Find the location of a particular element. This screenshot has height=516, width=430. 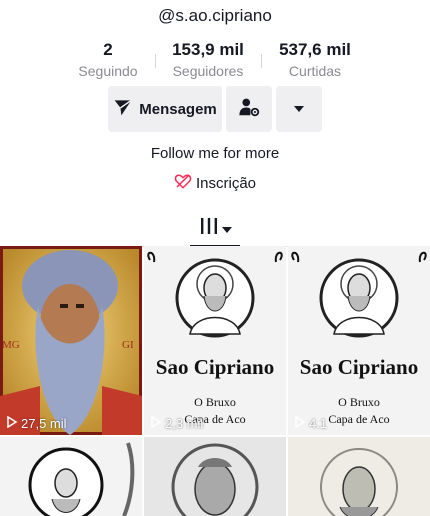

saint-sketch is located at coordinates (71, 476).